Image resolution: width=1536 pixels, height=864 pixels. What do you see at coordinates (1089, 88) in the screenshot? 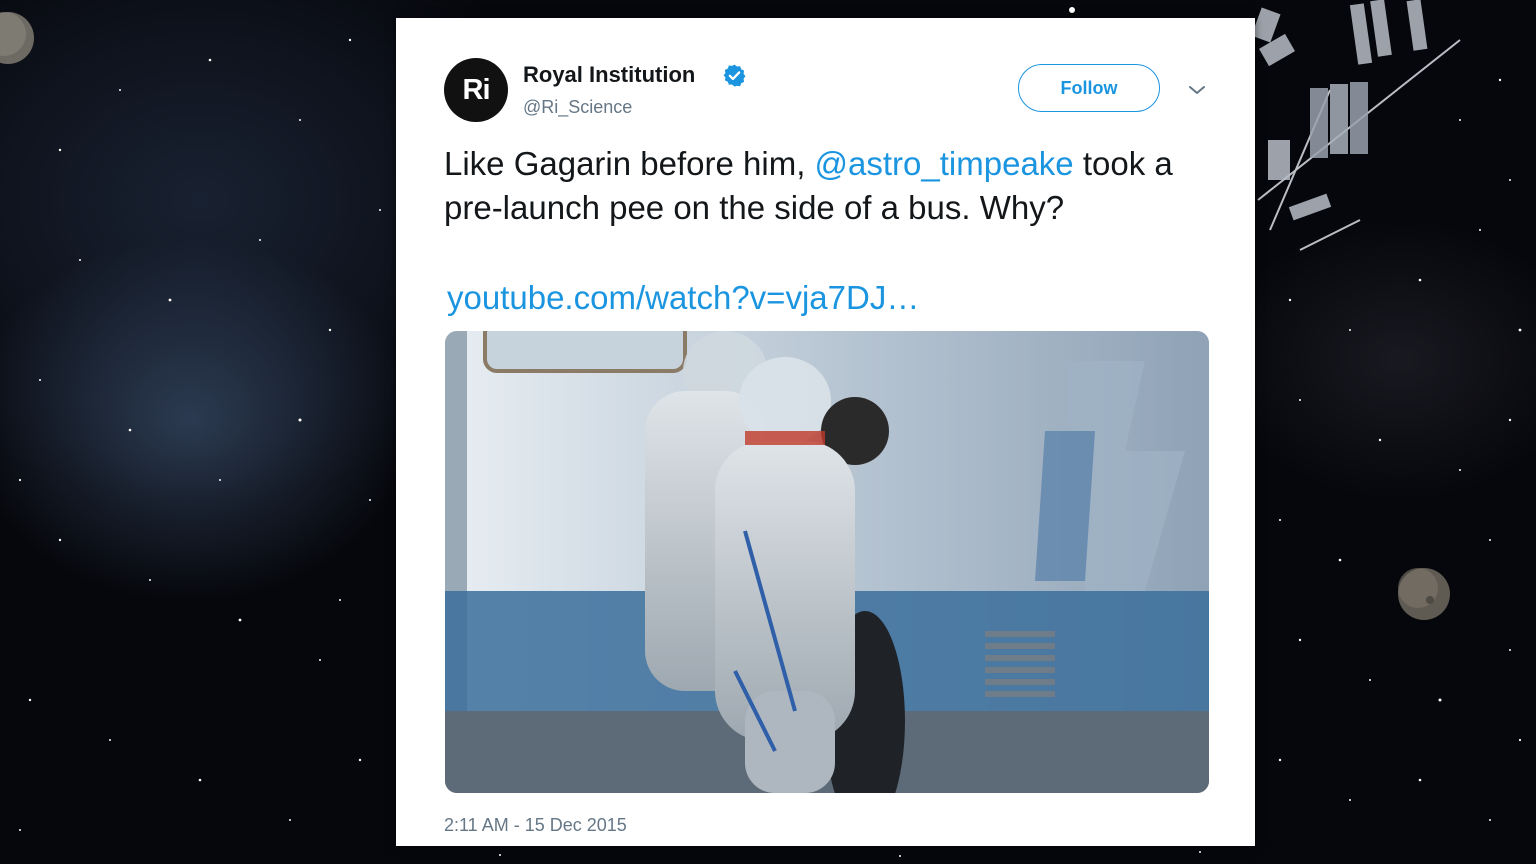
I see `follow-button: Follow` at bounding box center [1089, 88].